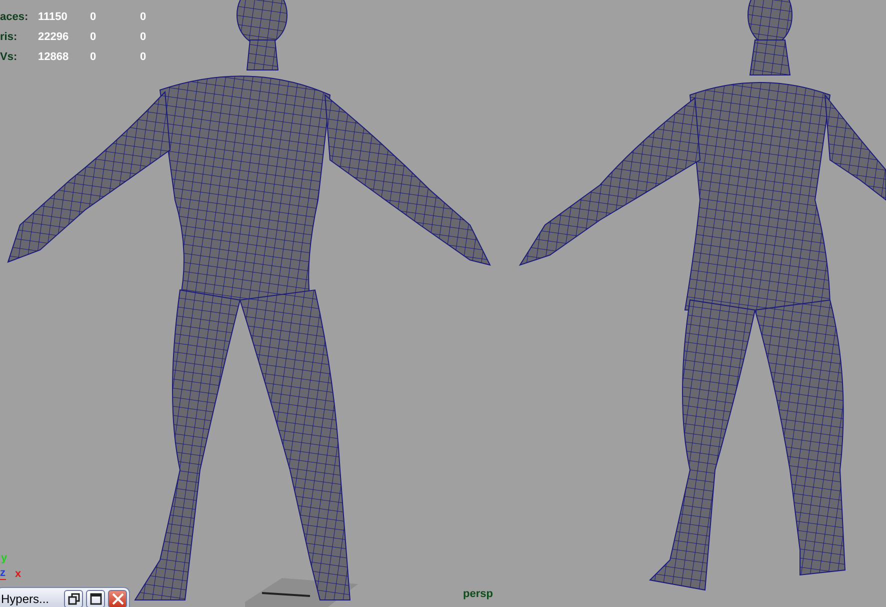  I want to click on restore-icon, so click(74, 599).